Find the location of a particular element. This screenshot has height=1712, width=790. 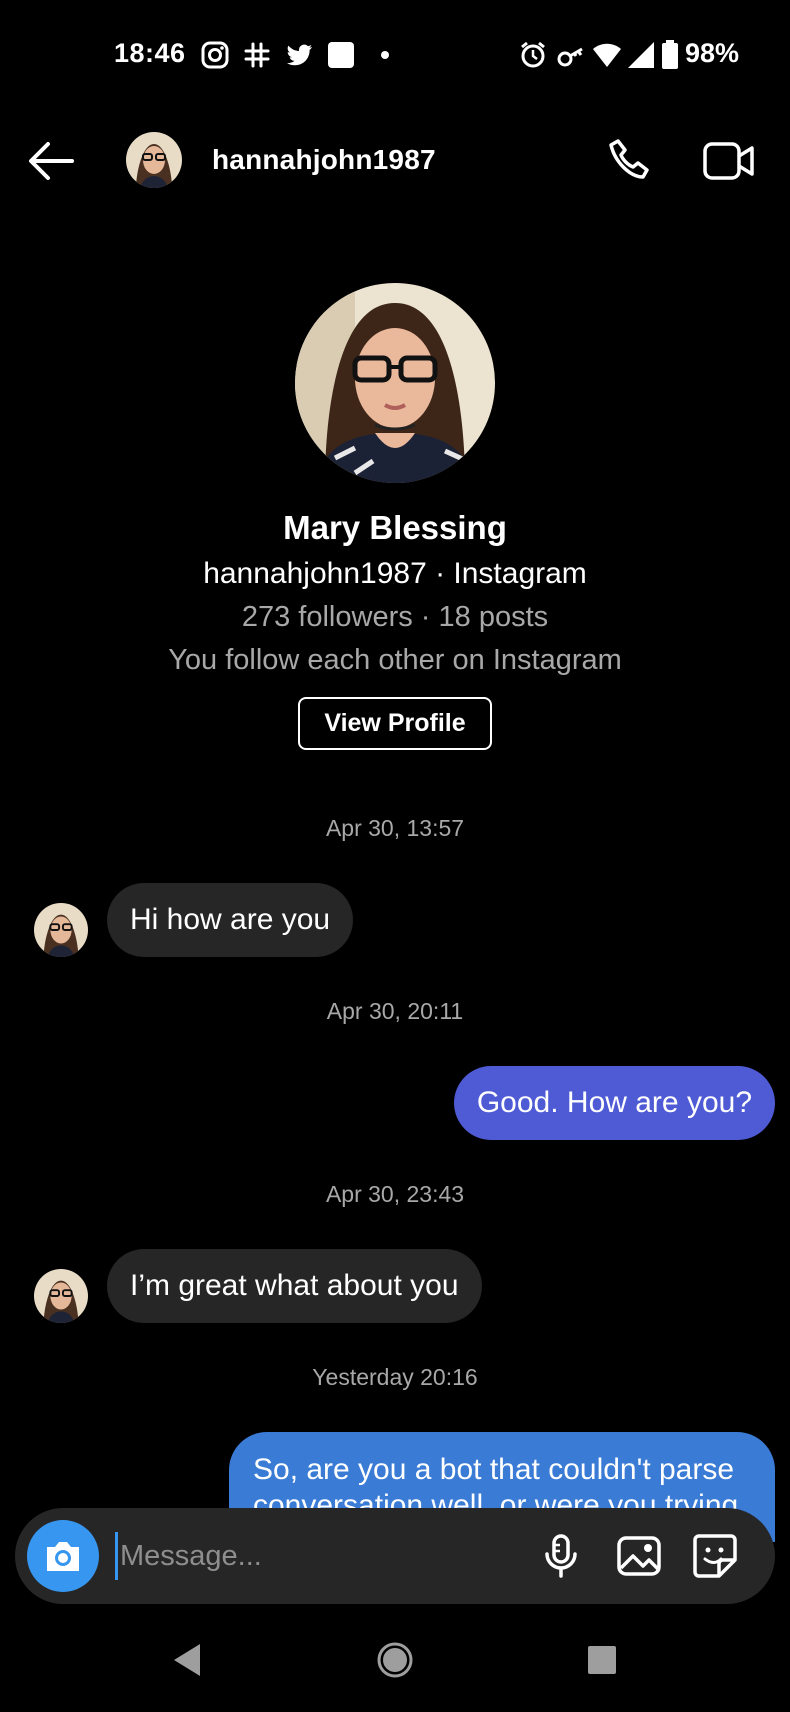

camera-icon is located at coordinates (63, 1556).